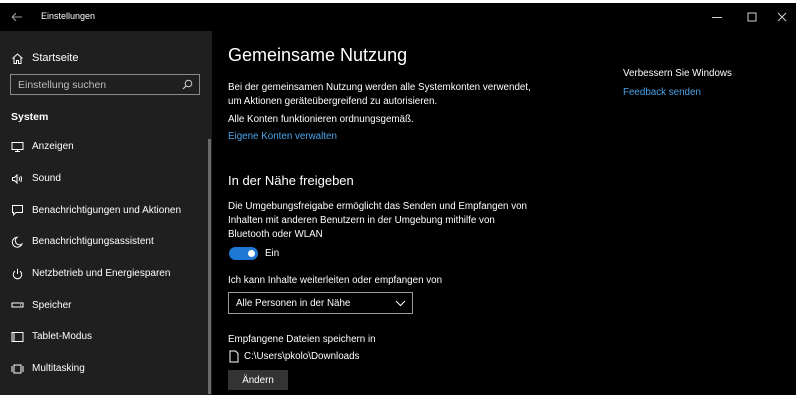 This screenshot has height=400, width=800. Describe the element at coordinates (68, 16) in the screenshot. I see `app-title: Einstellungen` at that location.